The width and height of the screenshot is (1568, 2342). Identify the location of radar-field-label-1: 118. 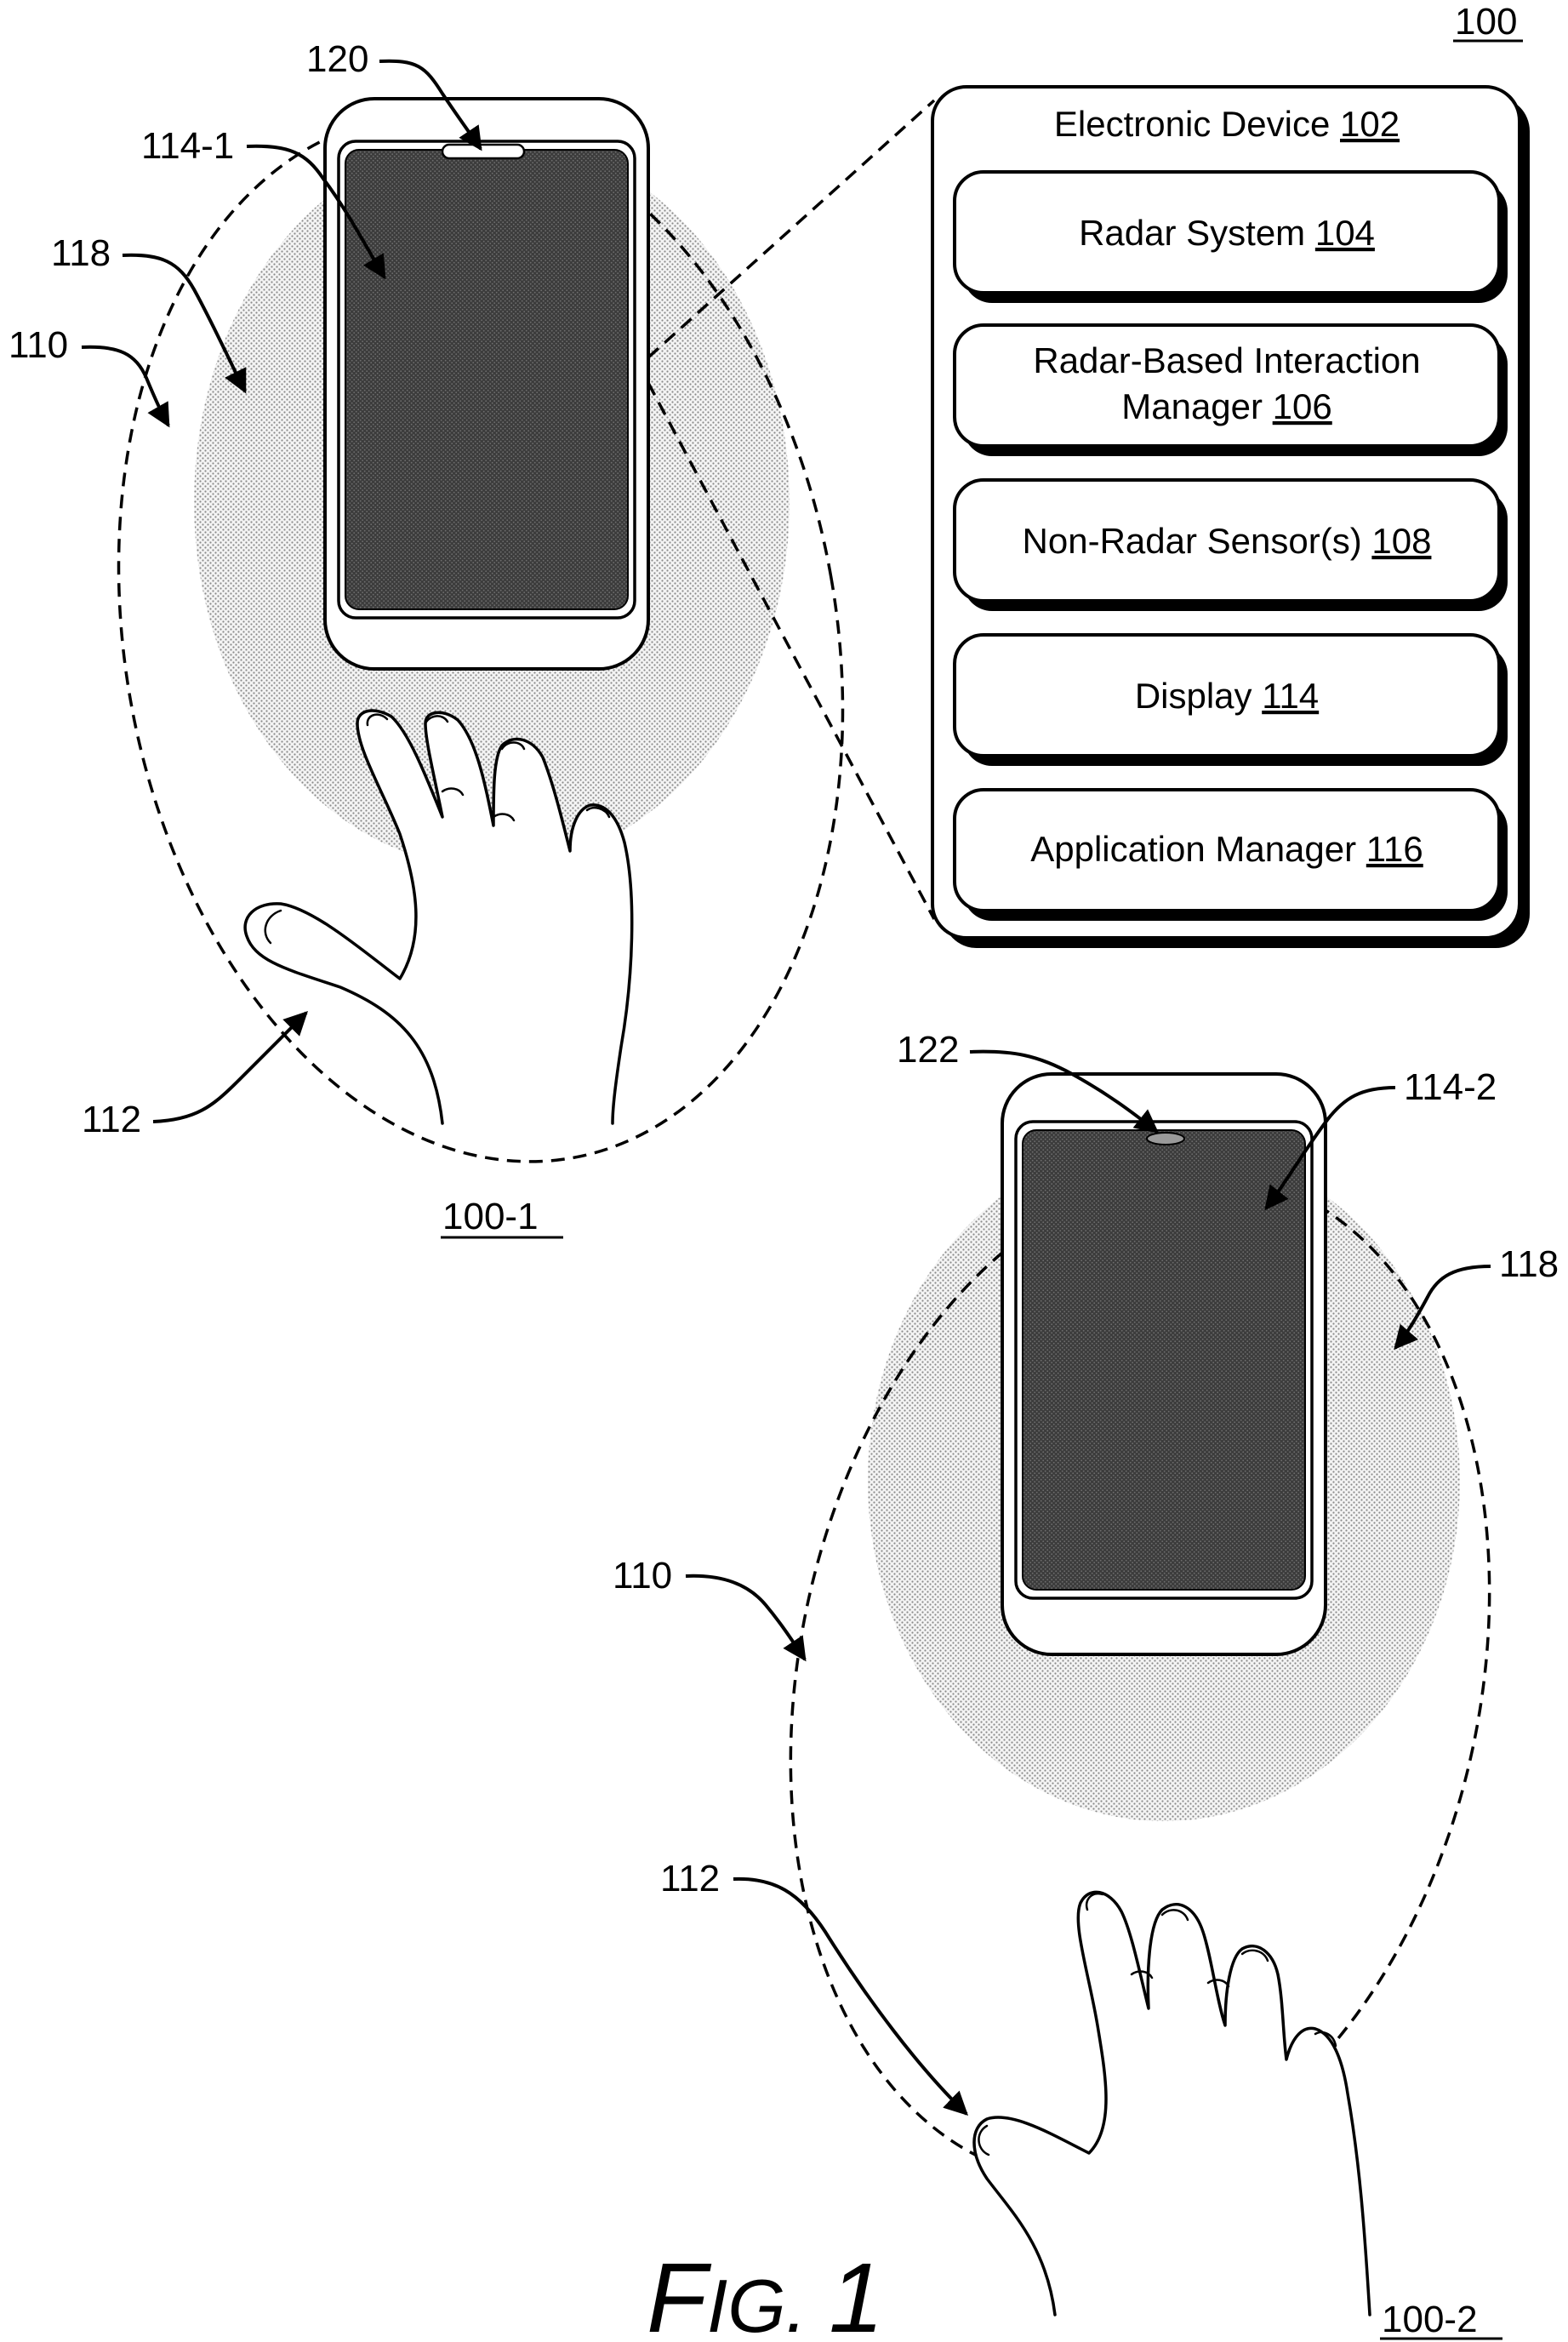
(81, 253).